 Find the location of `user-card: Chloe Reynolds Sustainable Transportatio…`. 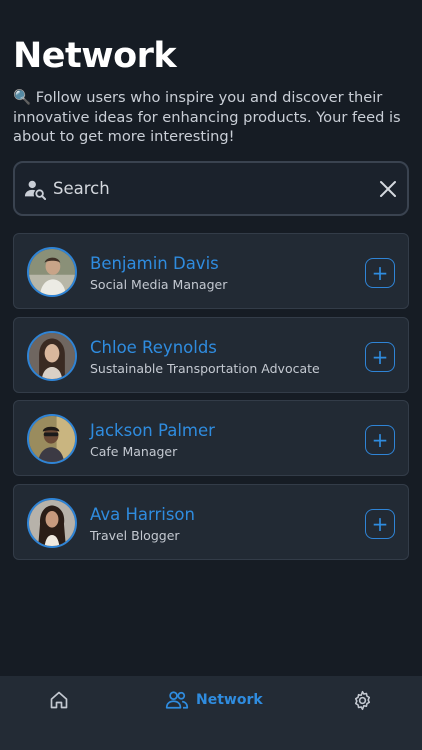

user-card: Chloe Reynolds Sustainable Transportatio… is located at coordinates (211, 354).